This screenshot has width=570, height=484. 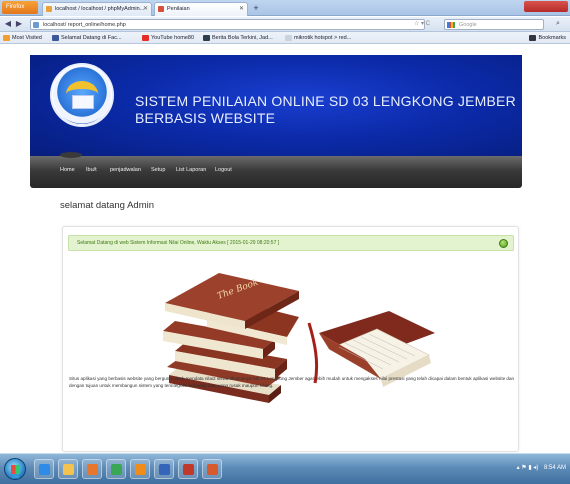 What do you see at coordinates (20, 7) in the screenshot?
I see `firefox-menu-button: Firefox` at bounding box center [20, 7].